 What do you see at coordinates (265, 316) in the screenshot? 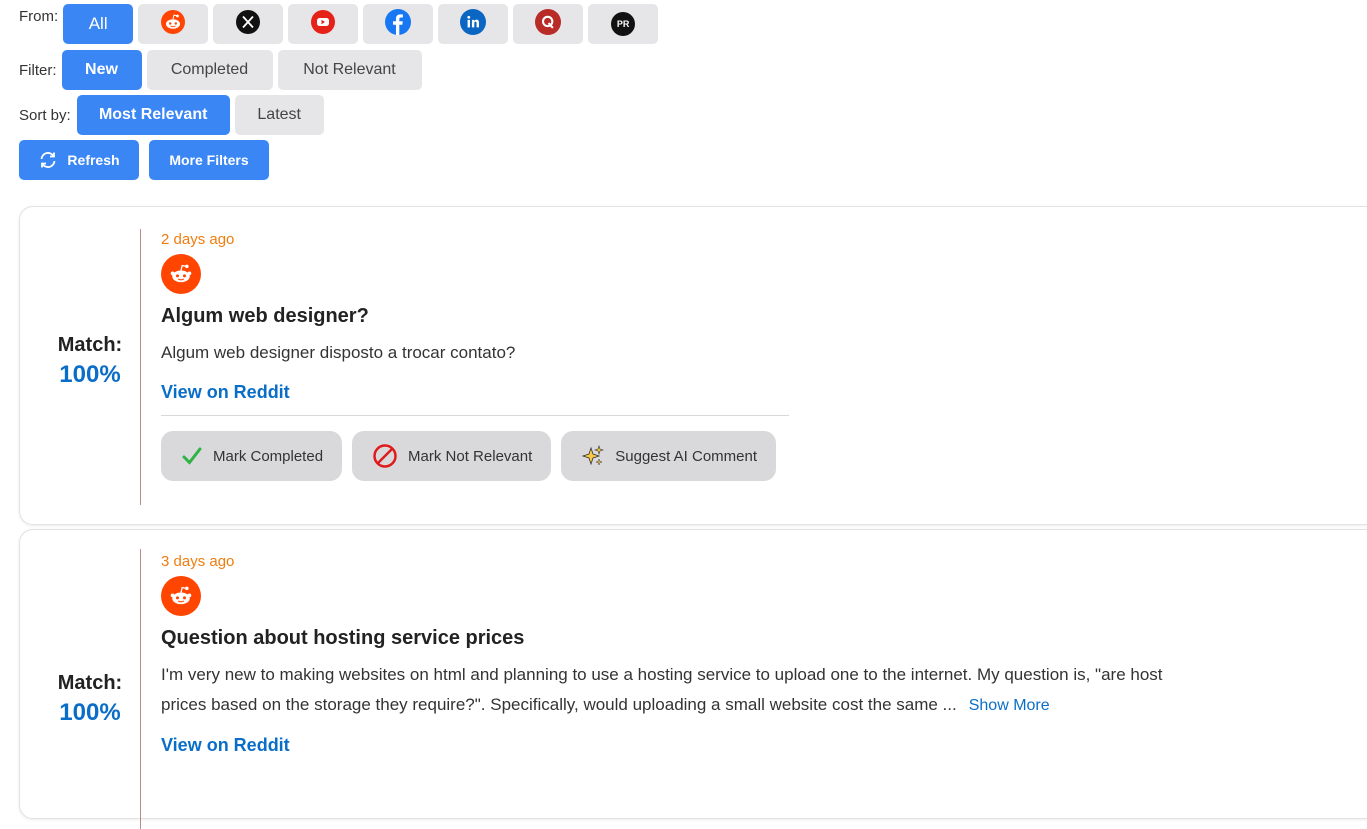
I see `post-title: Algum web designer?` at bounding box center [265, 316].